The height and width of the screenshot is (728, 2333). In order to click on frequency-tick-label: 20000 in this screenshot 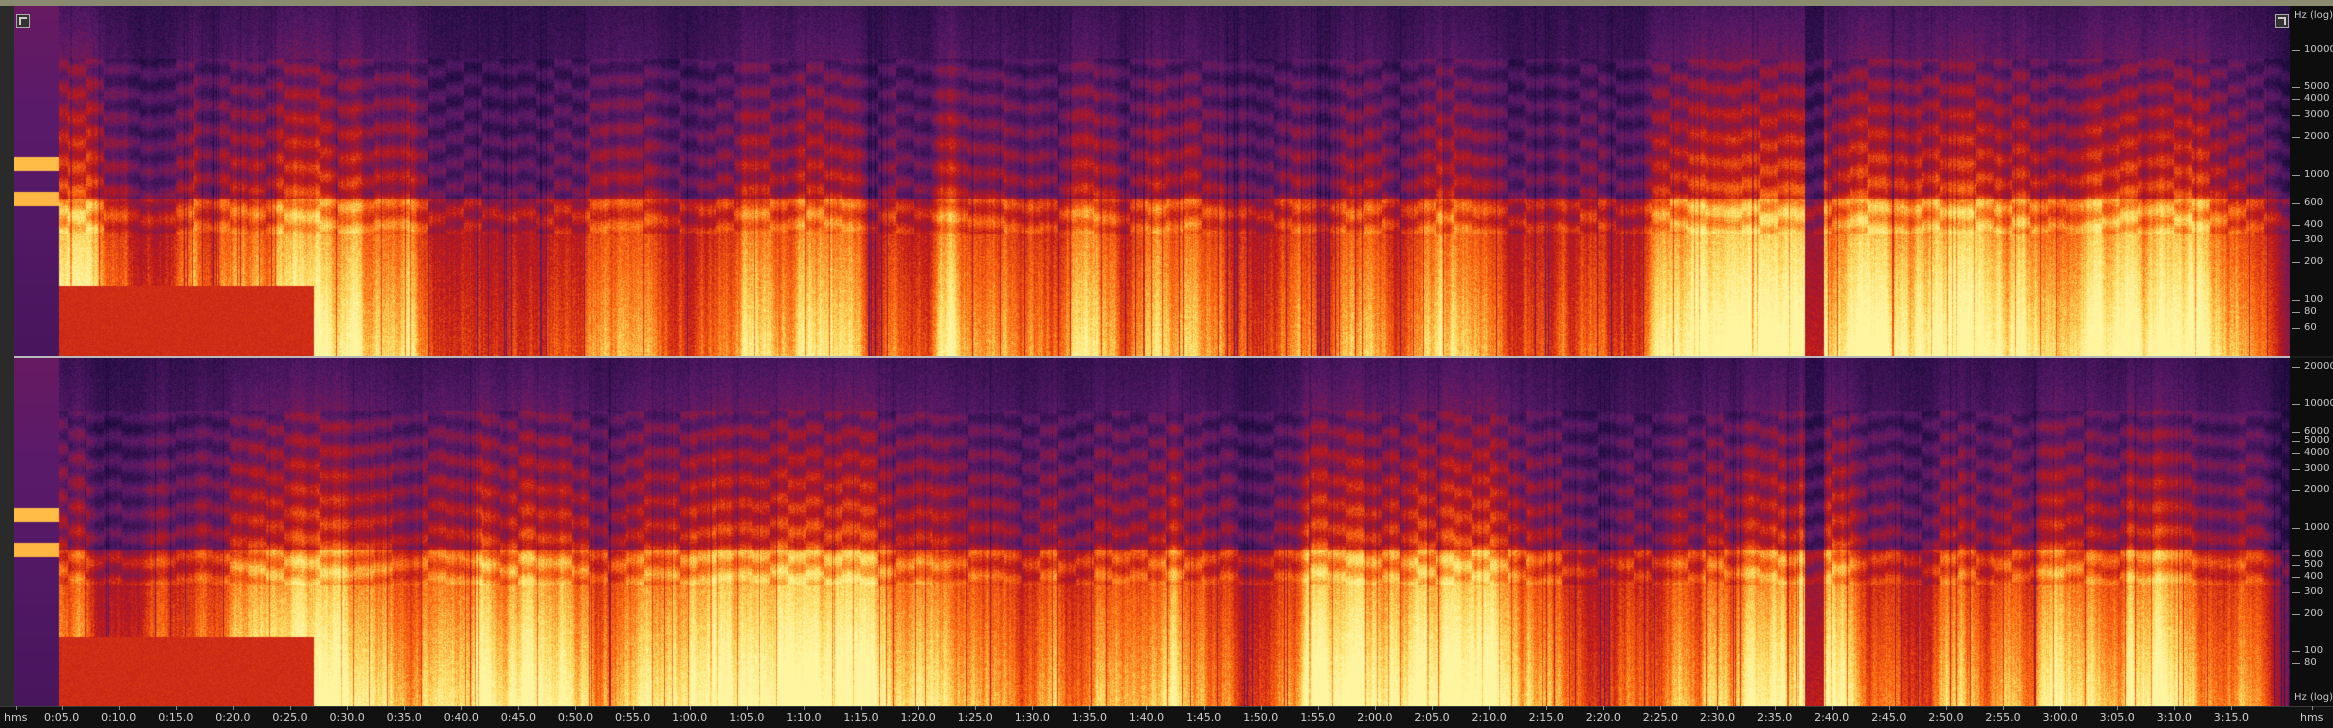, I will do `click(2312, 367)`.